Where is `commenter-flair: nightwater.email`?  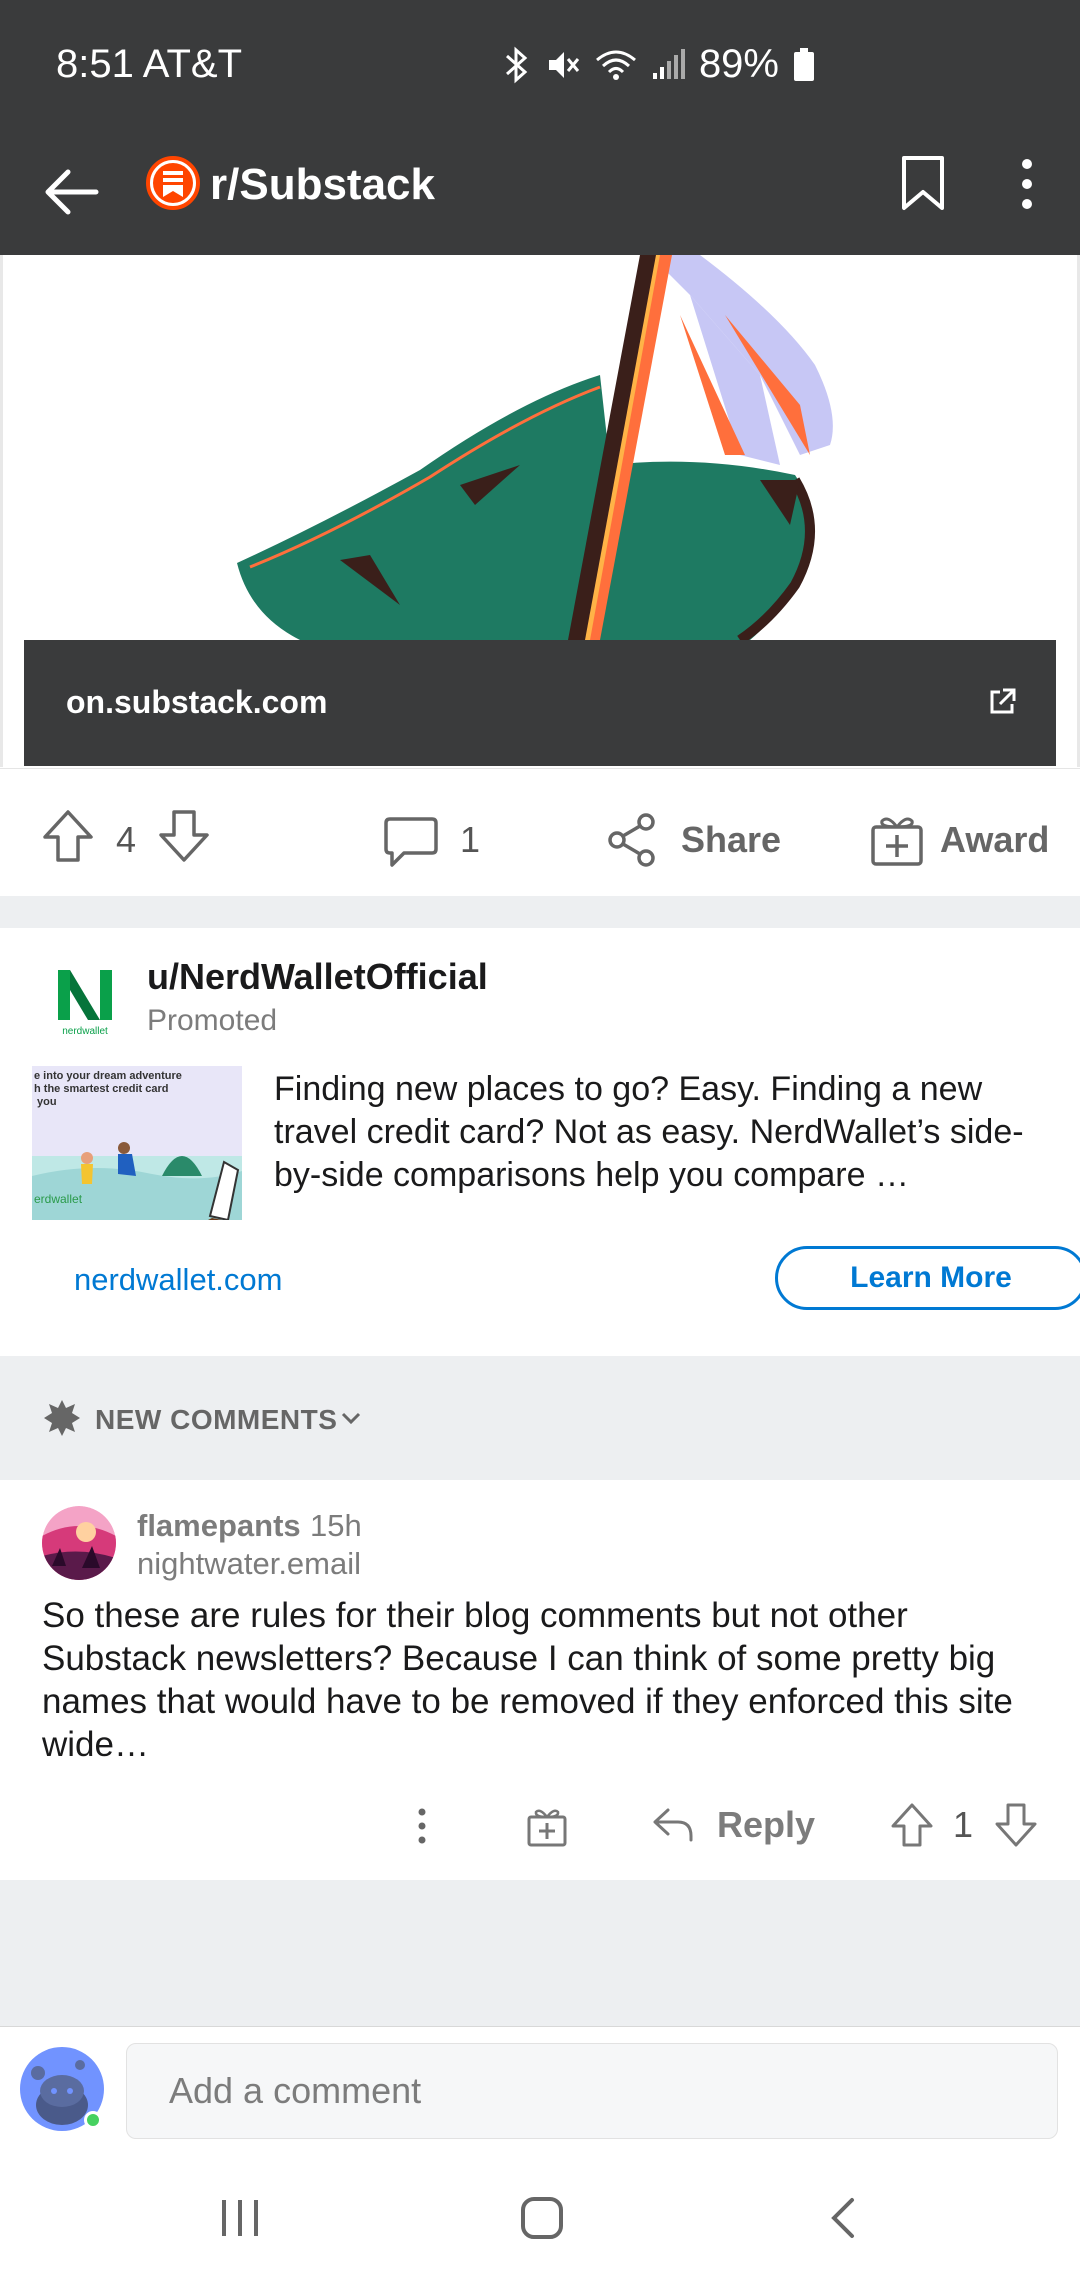
commenter-flair: nightwater.email is located at coordinates (249, 1563).